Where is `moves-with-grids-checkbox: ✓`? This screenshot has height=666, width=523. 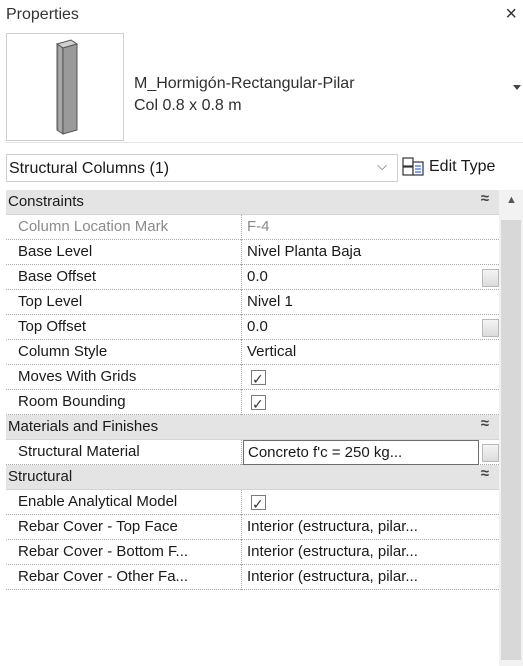
moves-with-grids-checkbox: ✓ is located at coordinates (258, 378).